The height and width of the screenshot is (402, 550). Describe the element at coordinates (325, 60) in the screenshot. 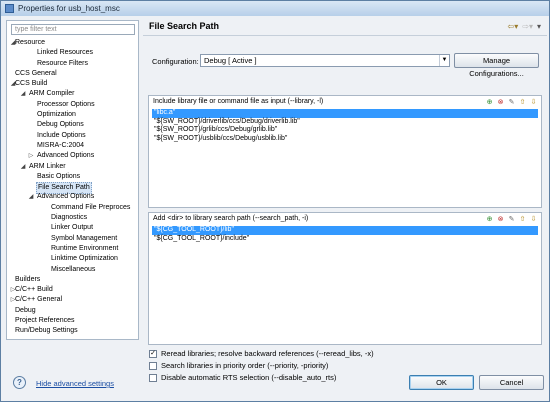

I see `configuration-select: Debug [ Active ] ▼` at that location.